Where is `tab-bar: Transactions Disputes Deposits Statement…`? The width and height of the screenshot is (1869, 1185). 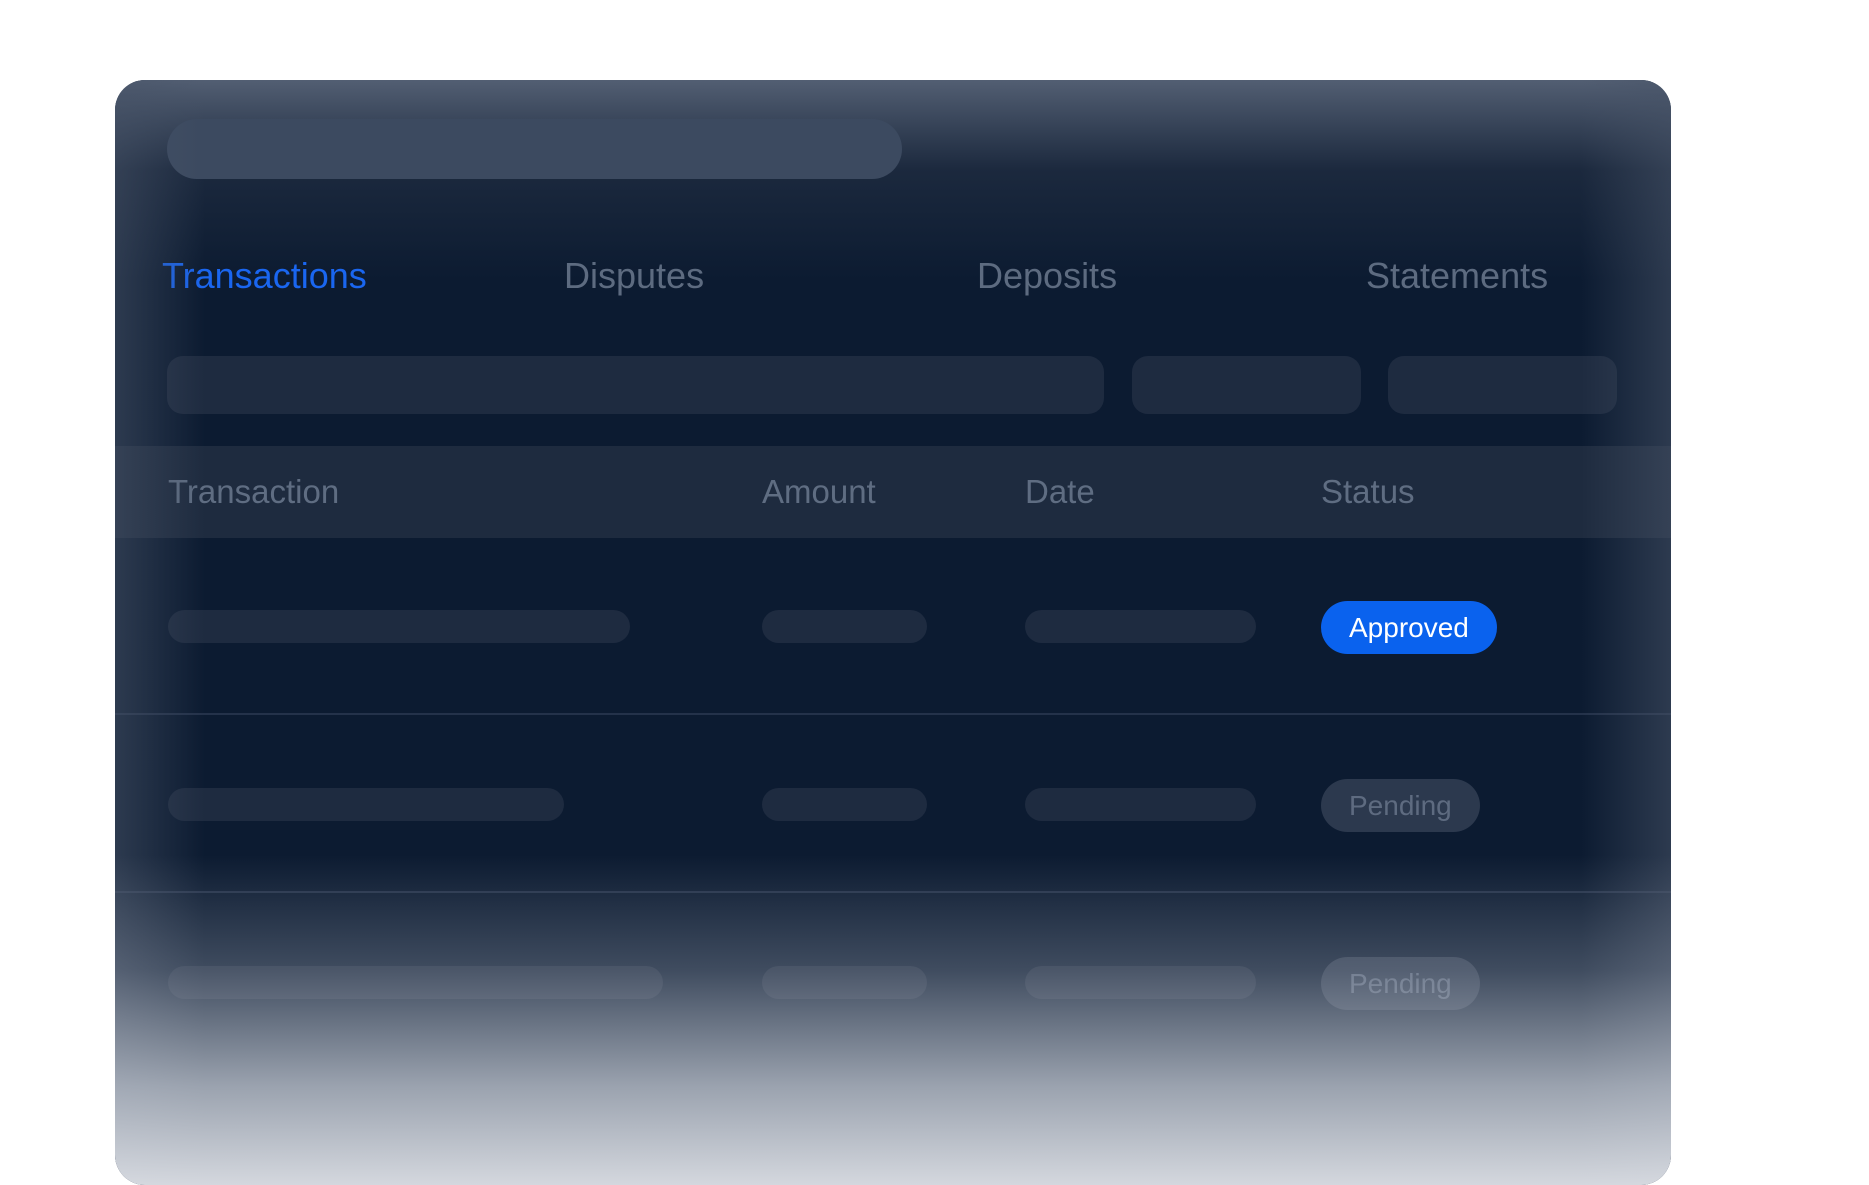 tab-bar: Transactions Disputes Deposits Statement… is located at coordinates (893, 276).